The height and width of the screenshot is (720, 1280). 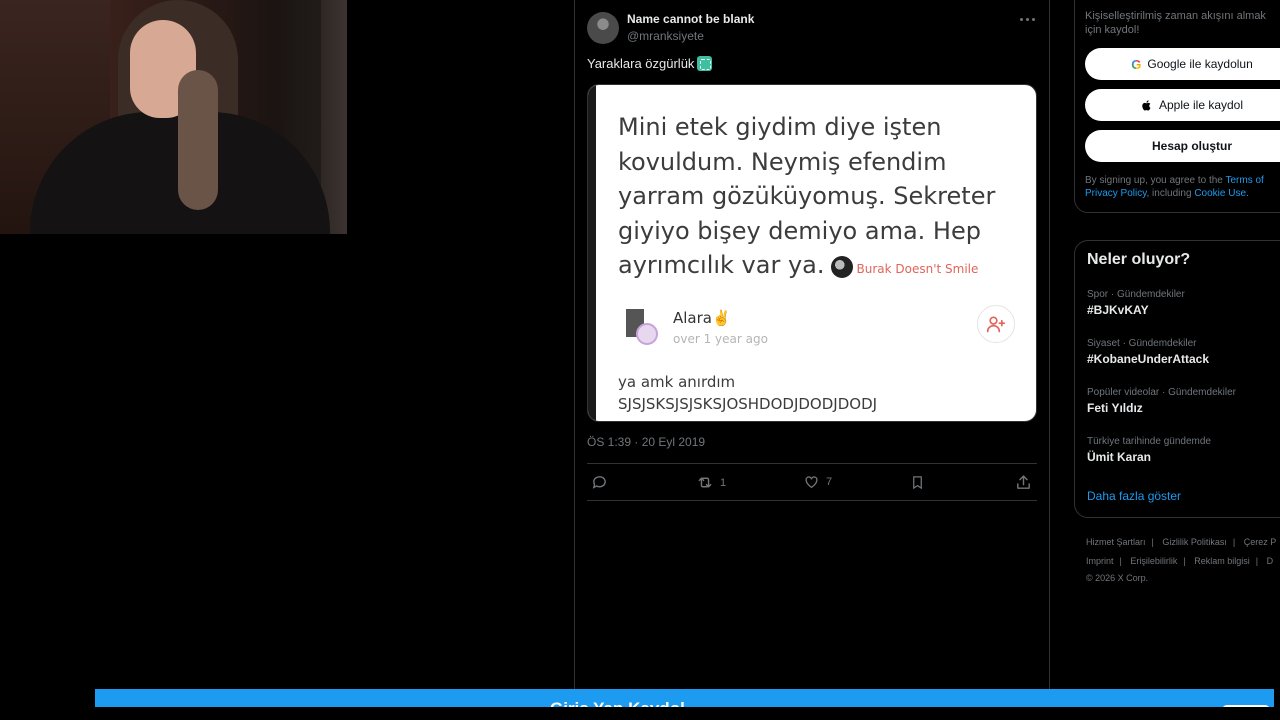 I want to click on terms-prefix: By signing up, you agree to the, so click(x=1155, y=180).